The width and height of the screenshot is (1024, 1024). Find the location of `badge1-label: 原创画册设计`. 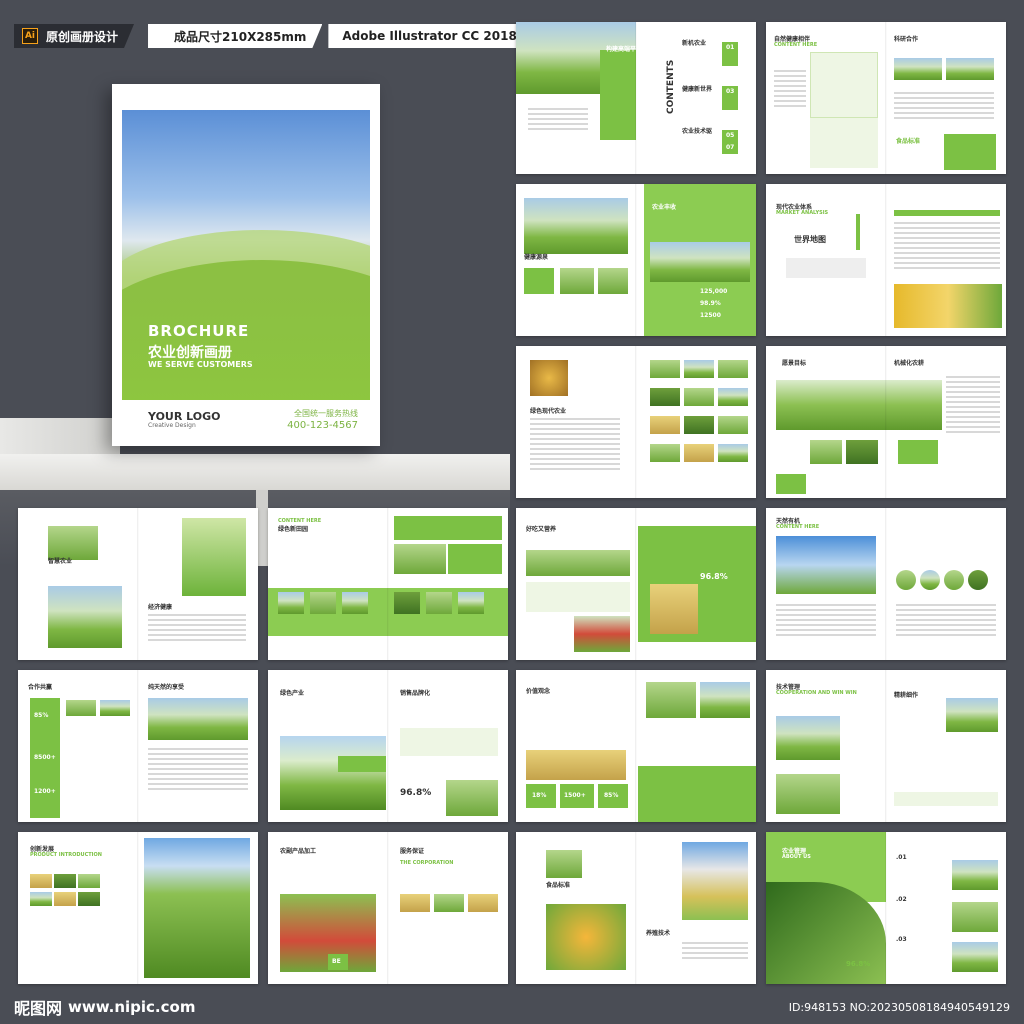

badge1-label: 原创画册设计 is located at coordinates (82, 36).